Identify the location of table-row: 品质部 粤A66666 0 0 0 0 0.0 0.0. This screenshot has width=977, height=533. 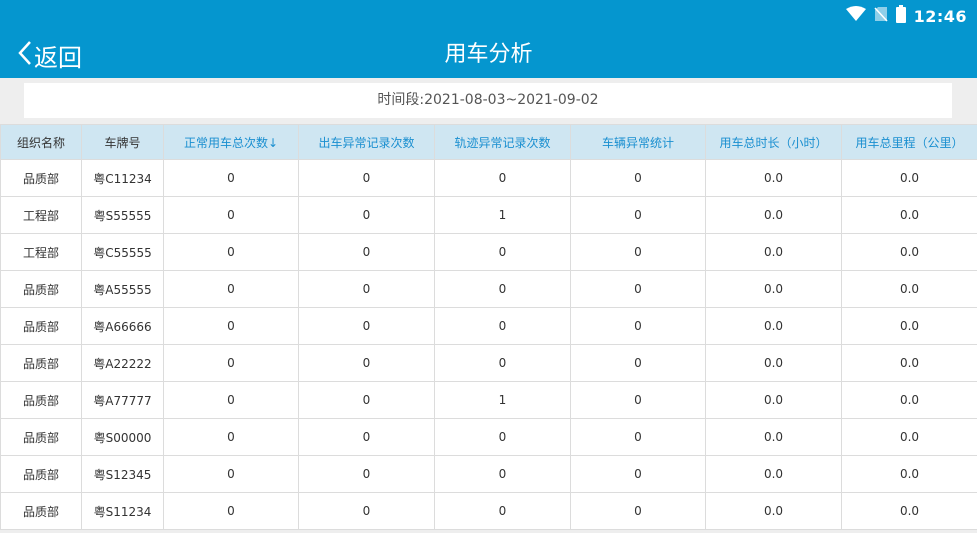
(488, 326).